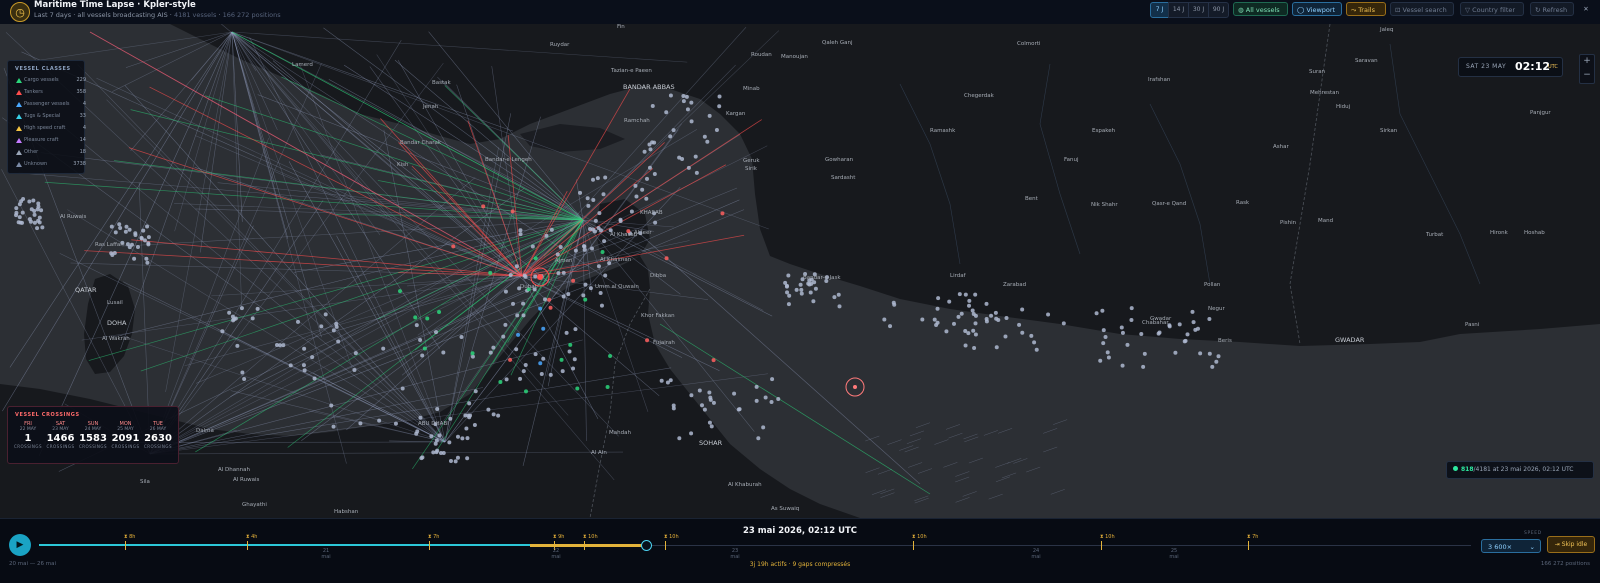 The image size is (1600, 583). What do you see at coordinates (1552, 9) in the screenshot?
I see `refresh-button: ↻ Refresh` at bounding box center [1552, 9].